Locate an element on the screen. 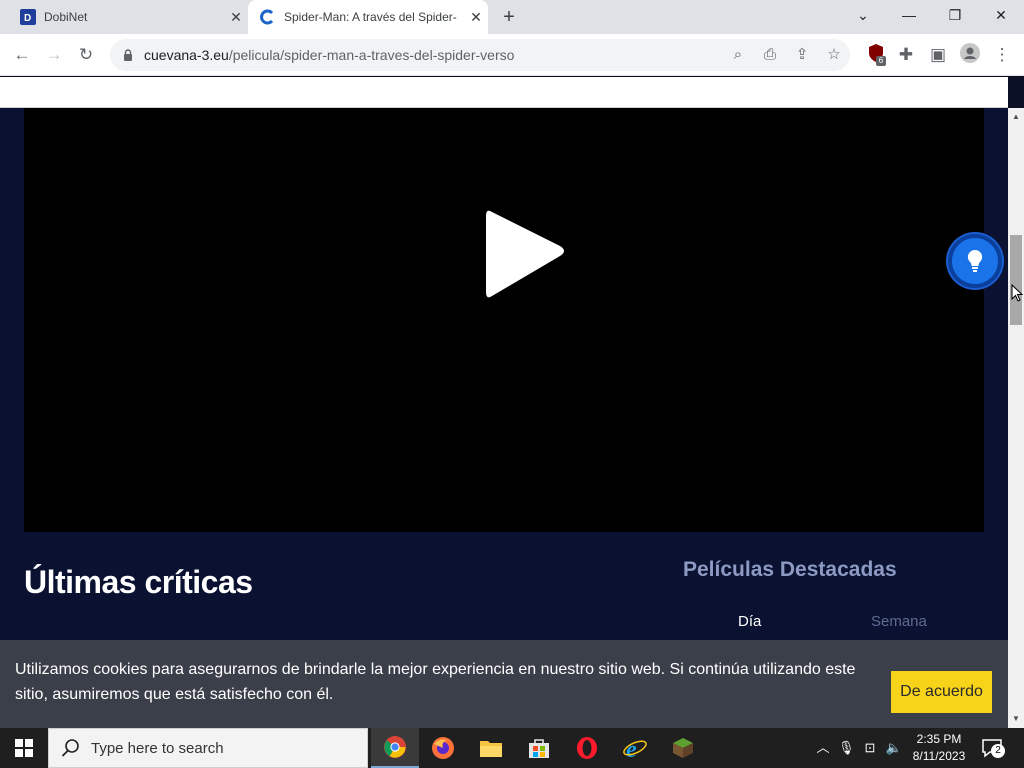 This screenshot has width=1024, height=768. taskbar-clock: 2:35 PM 8/11/2023 is located at coordinates (939, 748).